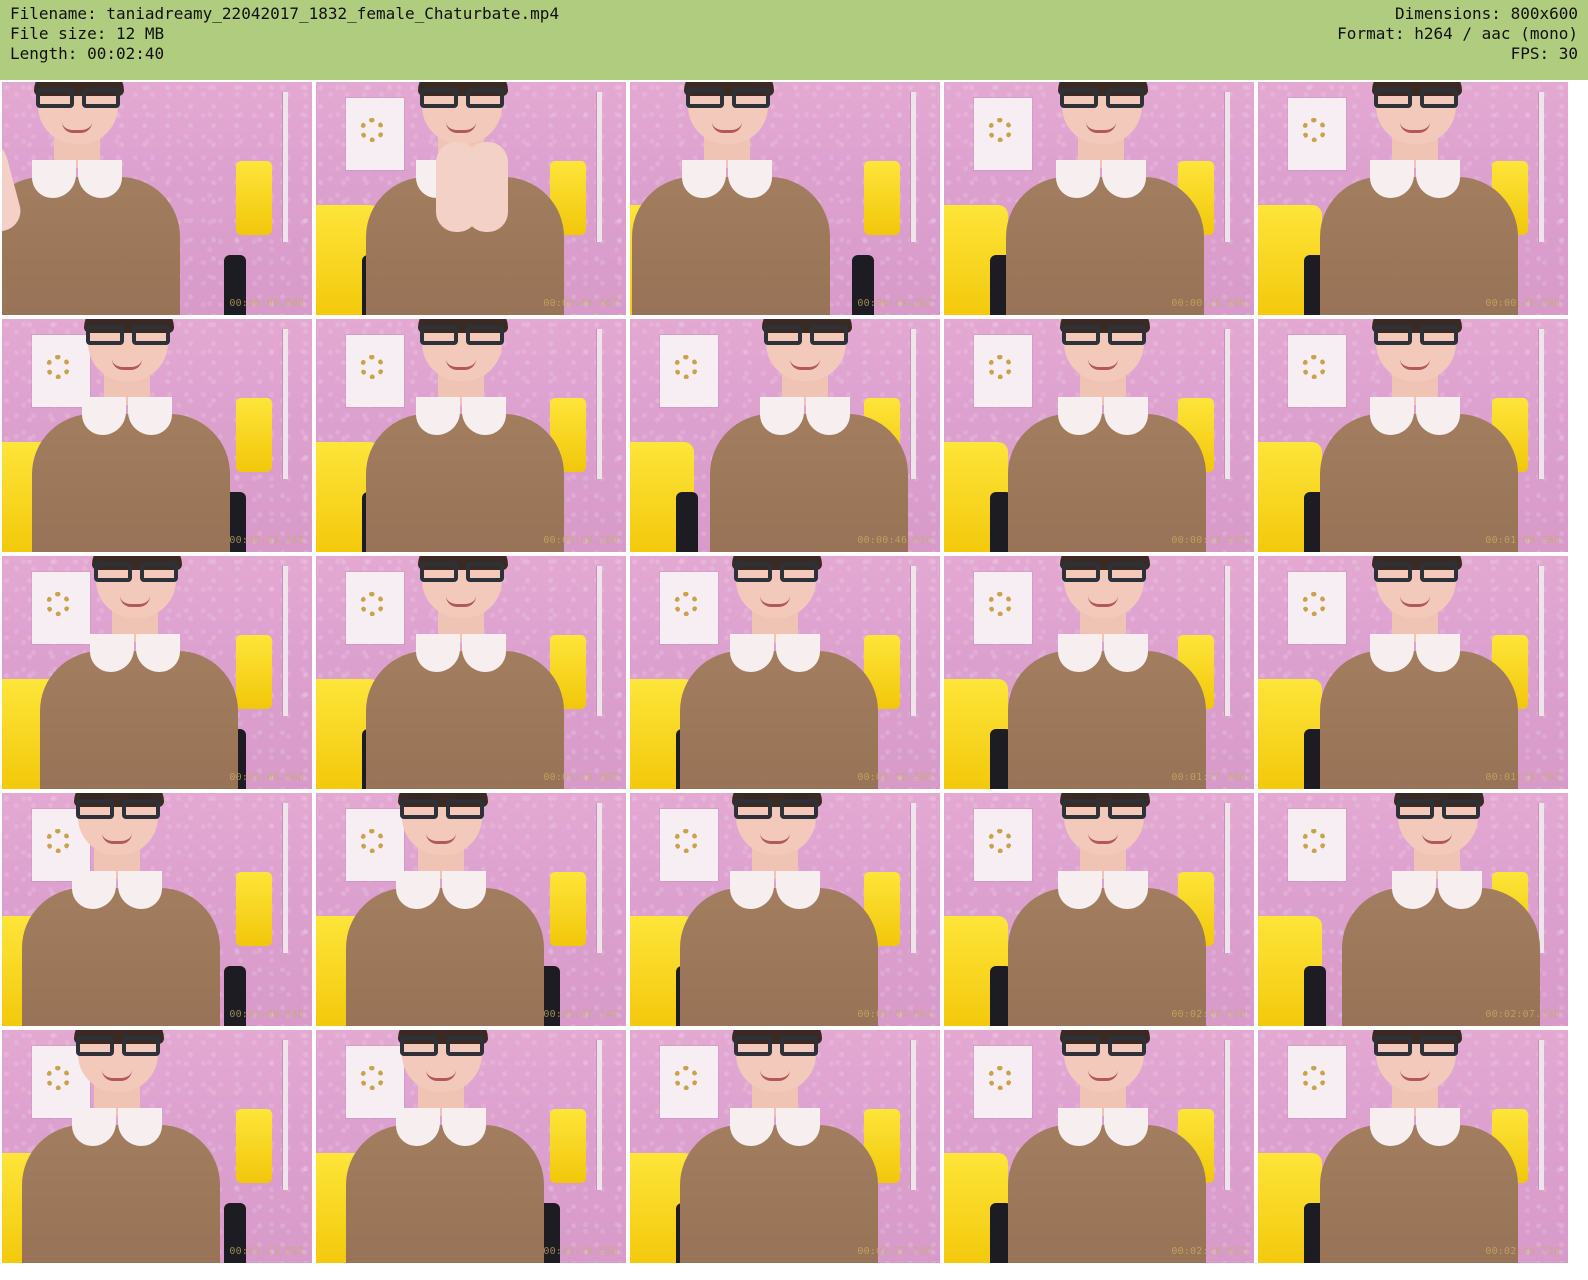 The image size is (1588, 1280). I want to click on video-thumbnail: 00:02:20.620, so click(471, 1146).